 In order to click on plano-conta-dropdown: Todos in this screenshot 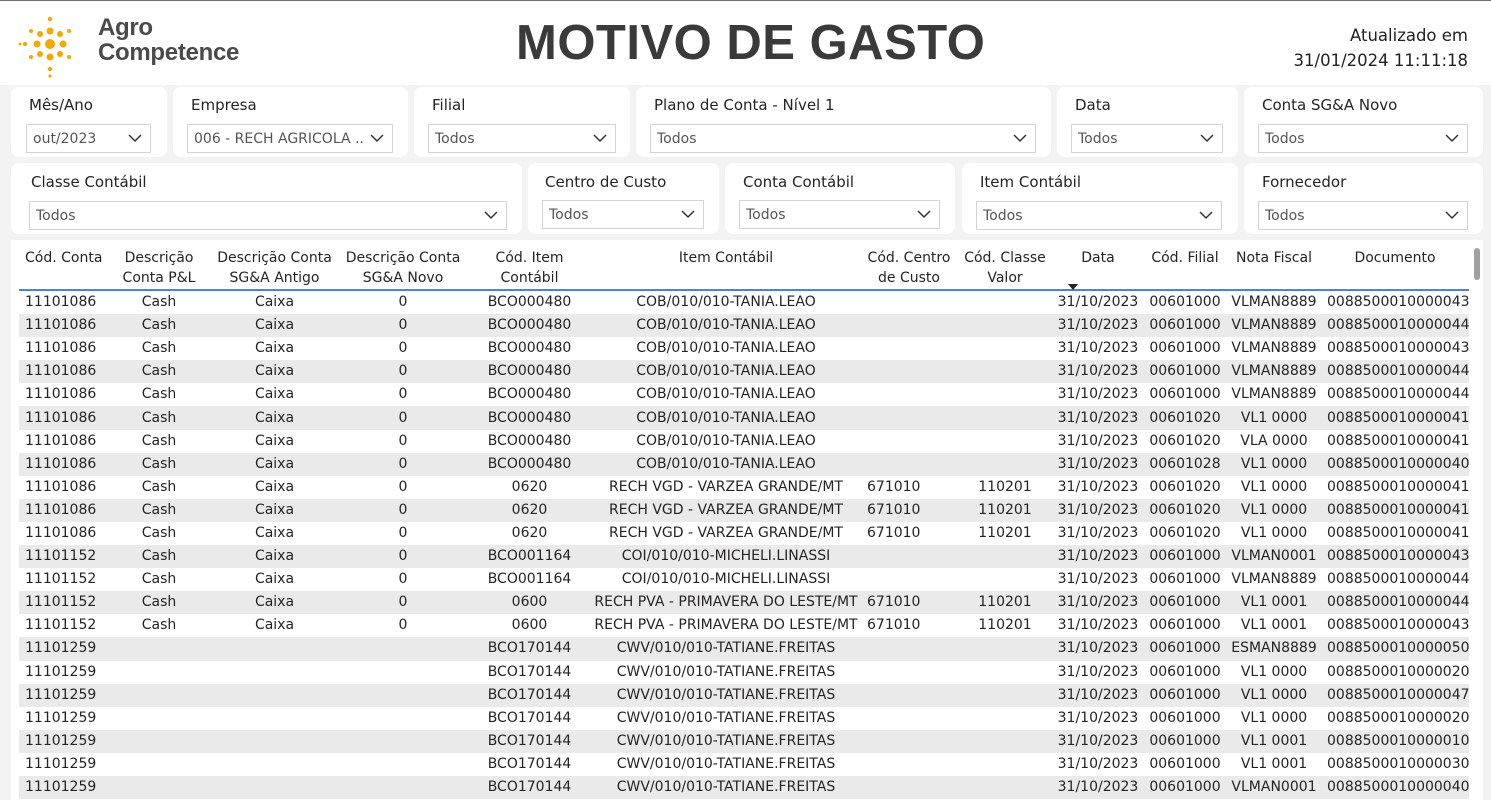, I will do `click(843, 138)`.